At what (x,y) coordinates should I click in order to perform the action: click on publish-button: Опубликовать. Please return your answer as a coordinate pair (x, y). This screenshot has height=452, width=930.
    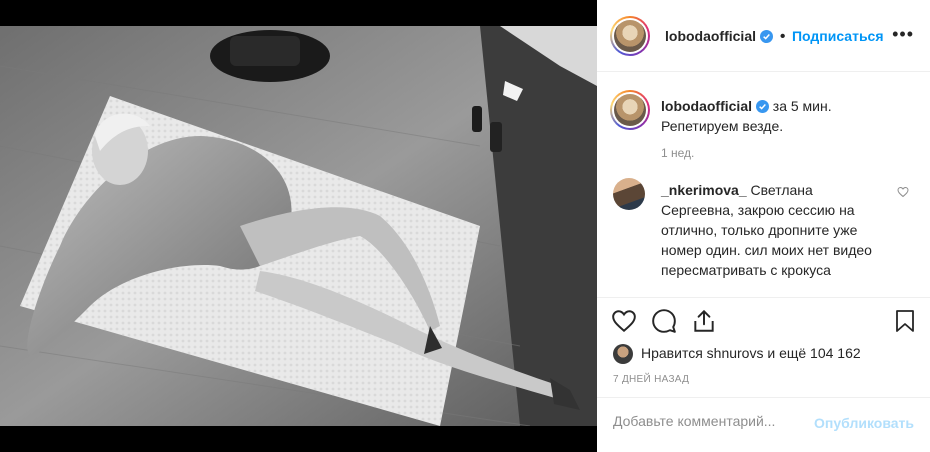
    Looking at the image, I should click on (864, 423).